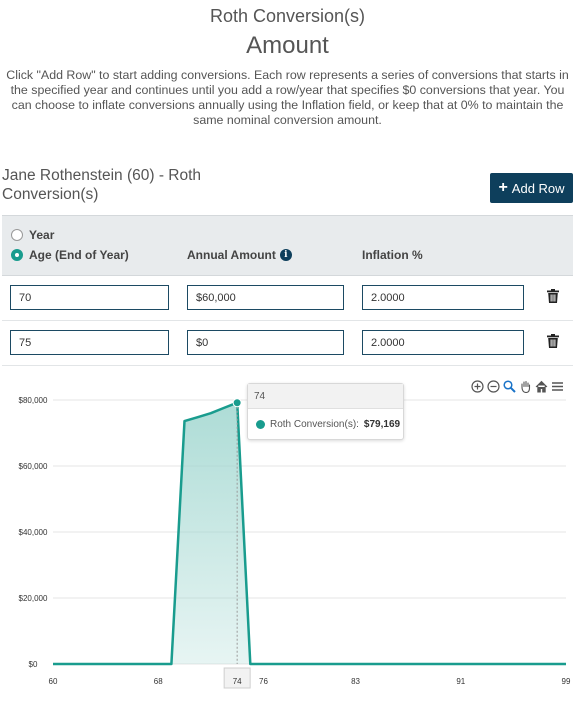  I want to click on tooltip-series-label: Roth Conversion(s):, so click(314, 424).